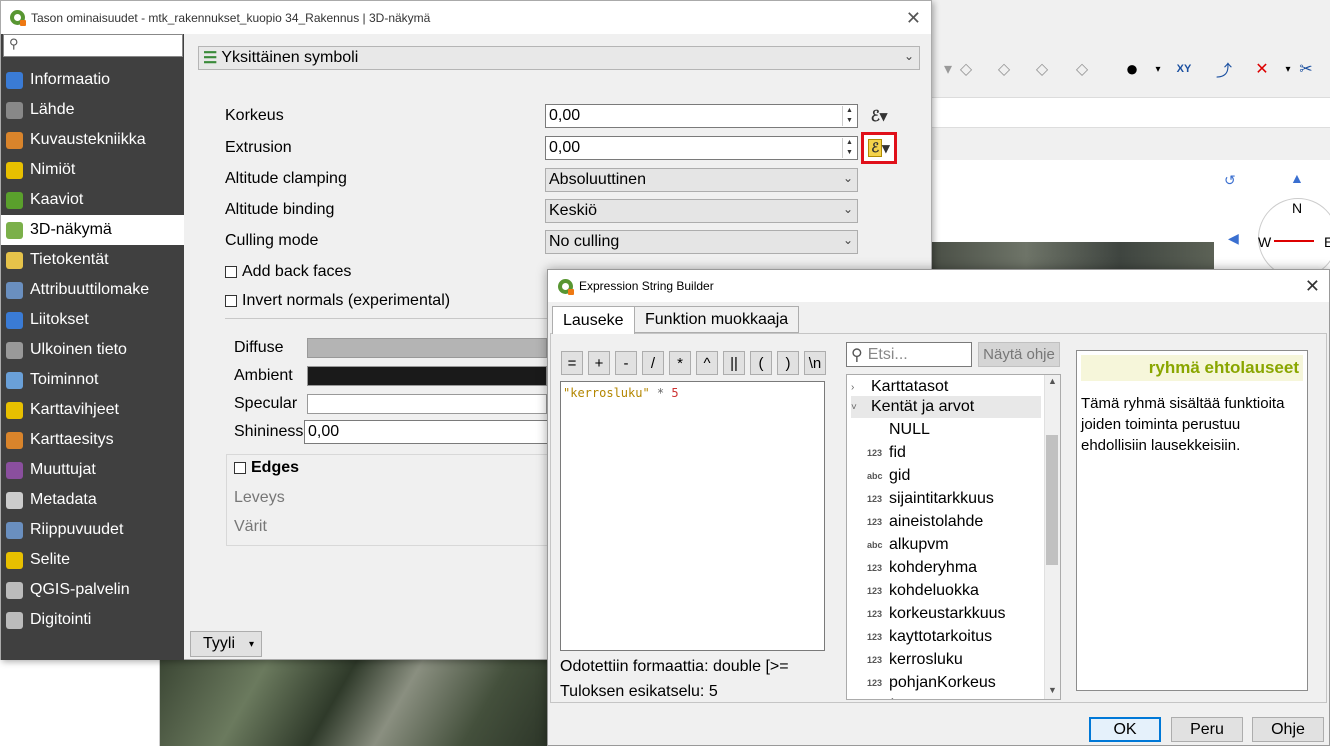  Describe the element at coordinates (861, 407) in the screenshot. I see `expand-toggle-icon: ˅` at that location.